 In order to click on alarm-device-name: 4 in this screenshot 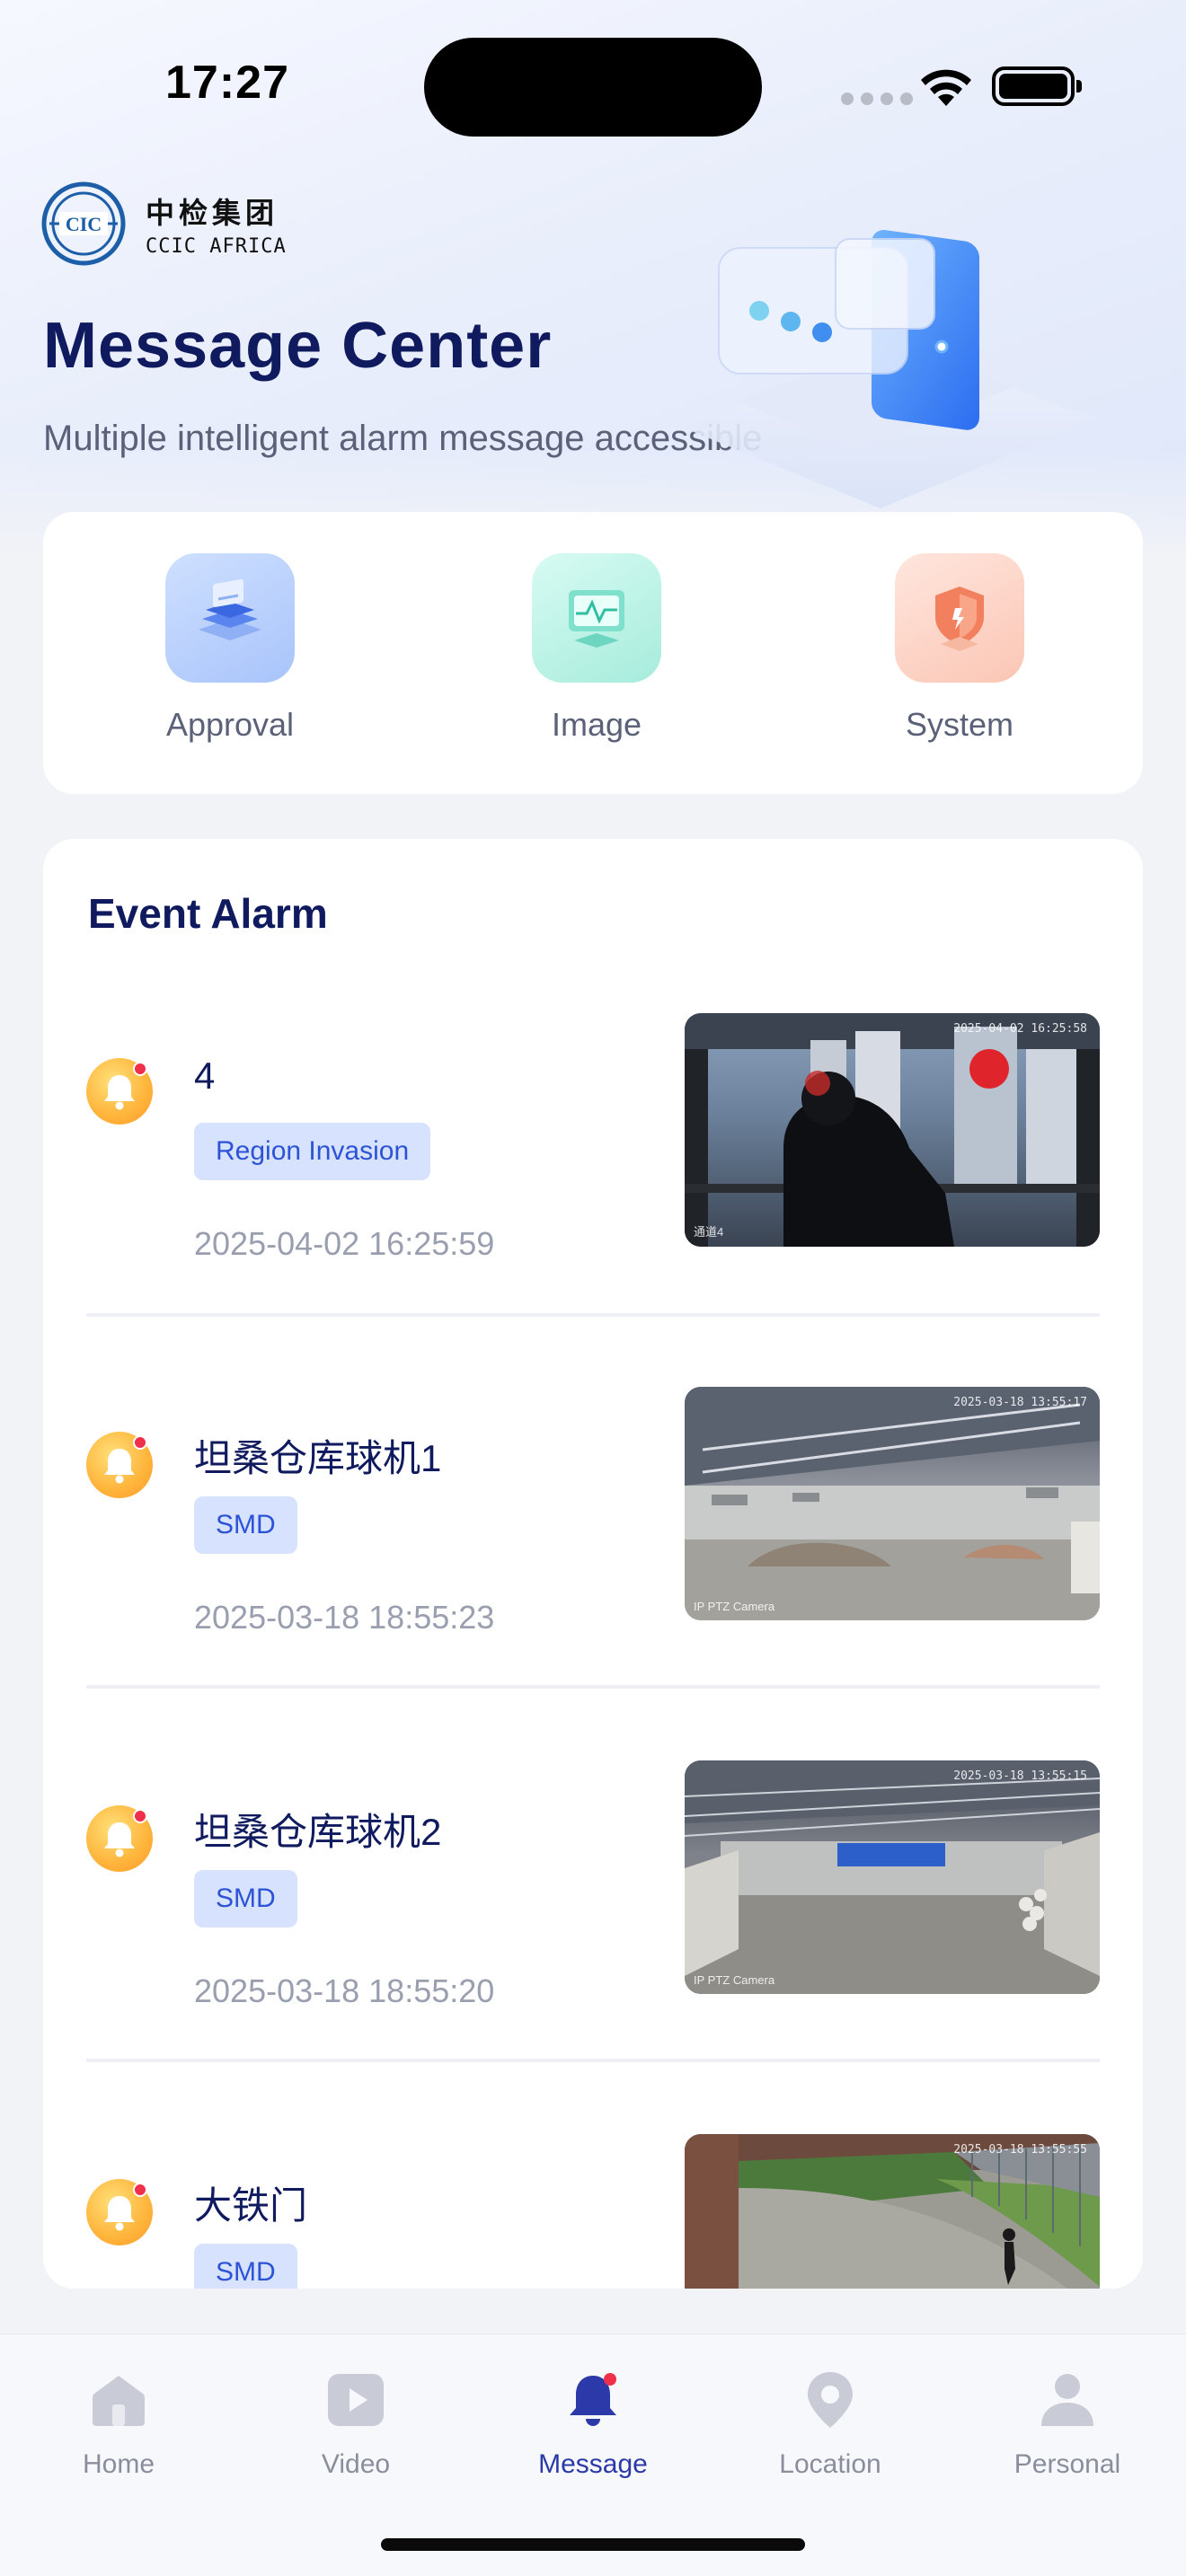, I will do `click(205, 1075)`.